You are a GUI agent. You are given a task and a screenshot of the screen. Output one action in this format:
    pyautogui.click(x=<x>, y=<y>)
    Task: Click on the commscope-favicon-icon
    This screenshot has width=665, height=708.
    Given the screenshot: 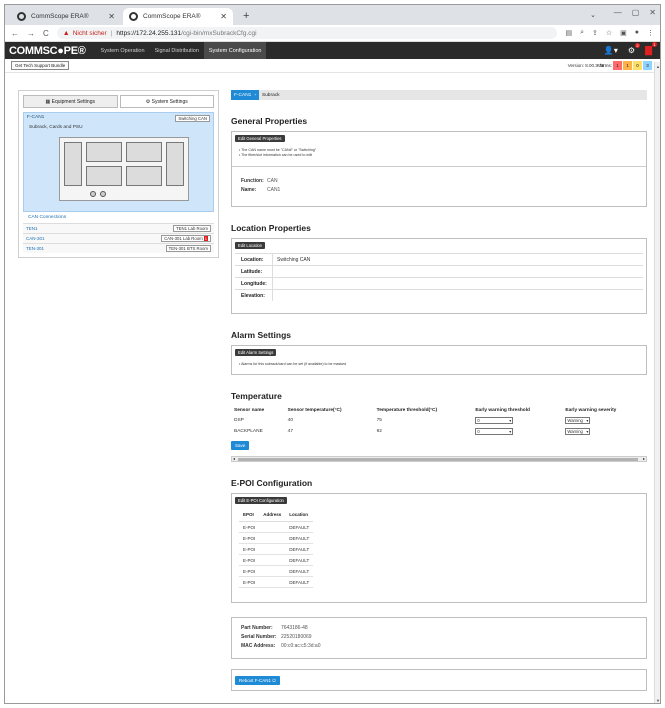 What is the action you would take?
    pyautogui.click(x=21, y=16)
    